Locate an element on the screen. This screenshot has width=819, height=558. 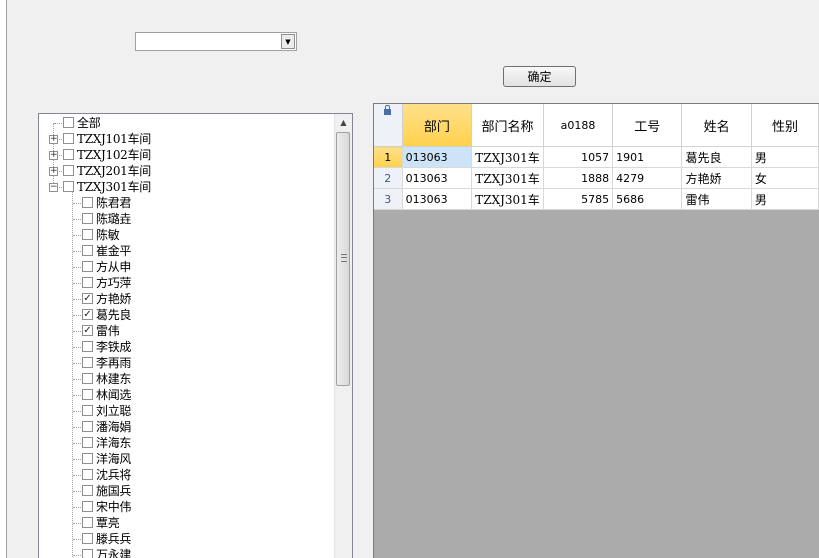
confirm-button: 确定 is located at coordinates (539, 76).